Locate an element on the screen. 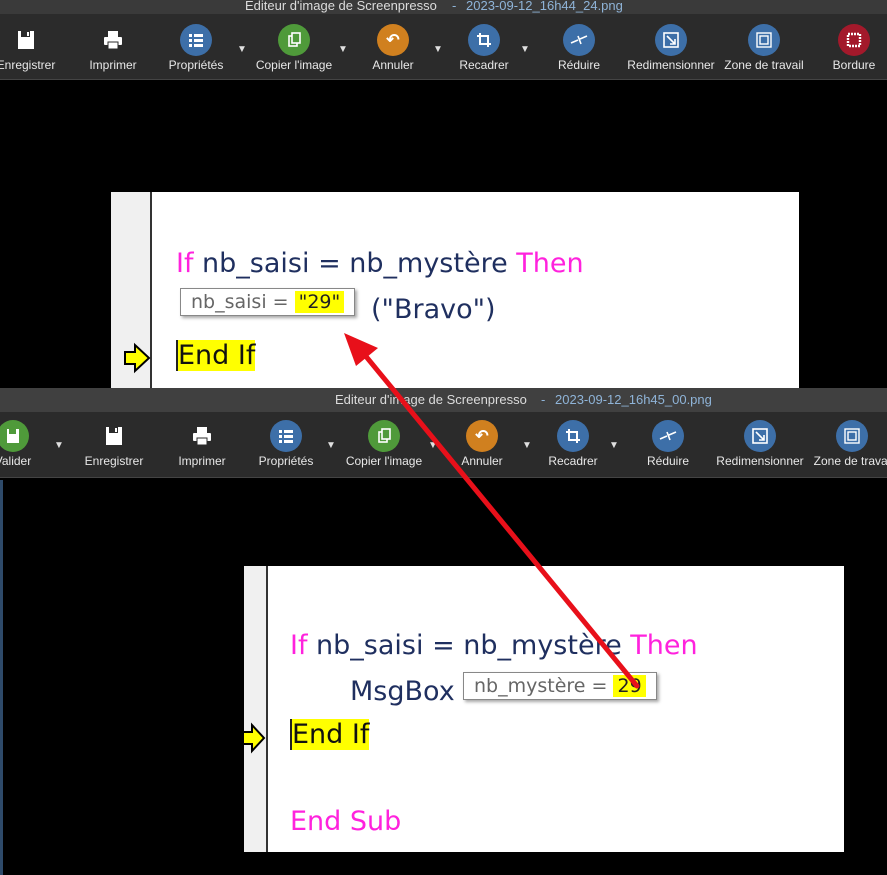  red-annotation-arrow is located at coordinates (492, 511).